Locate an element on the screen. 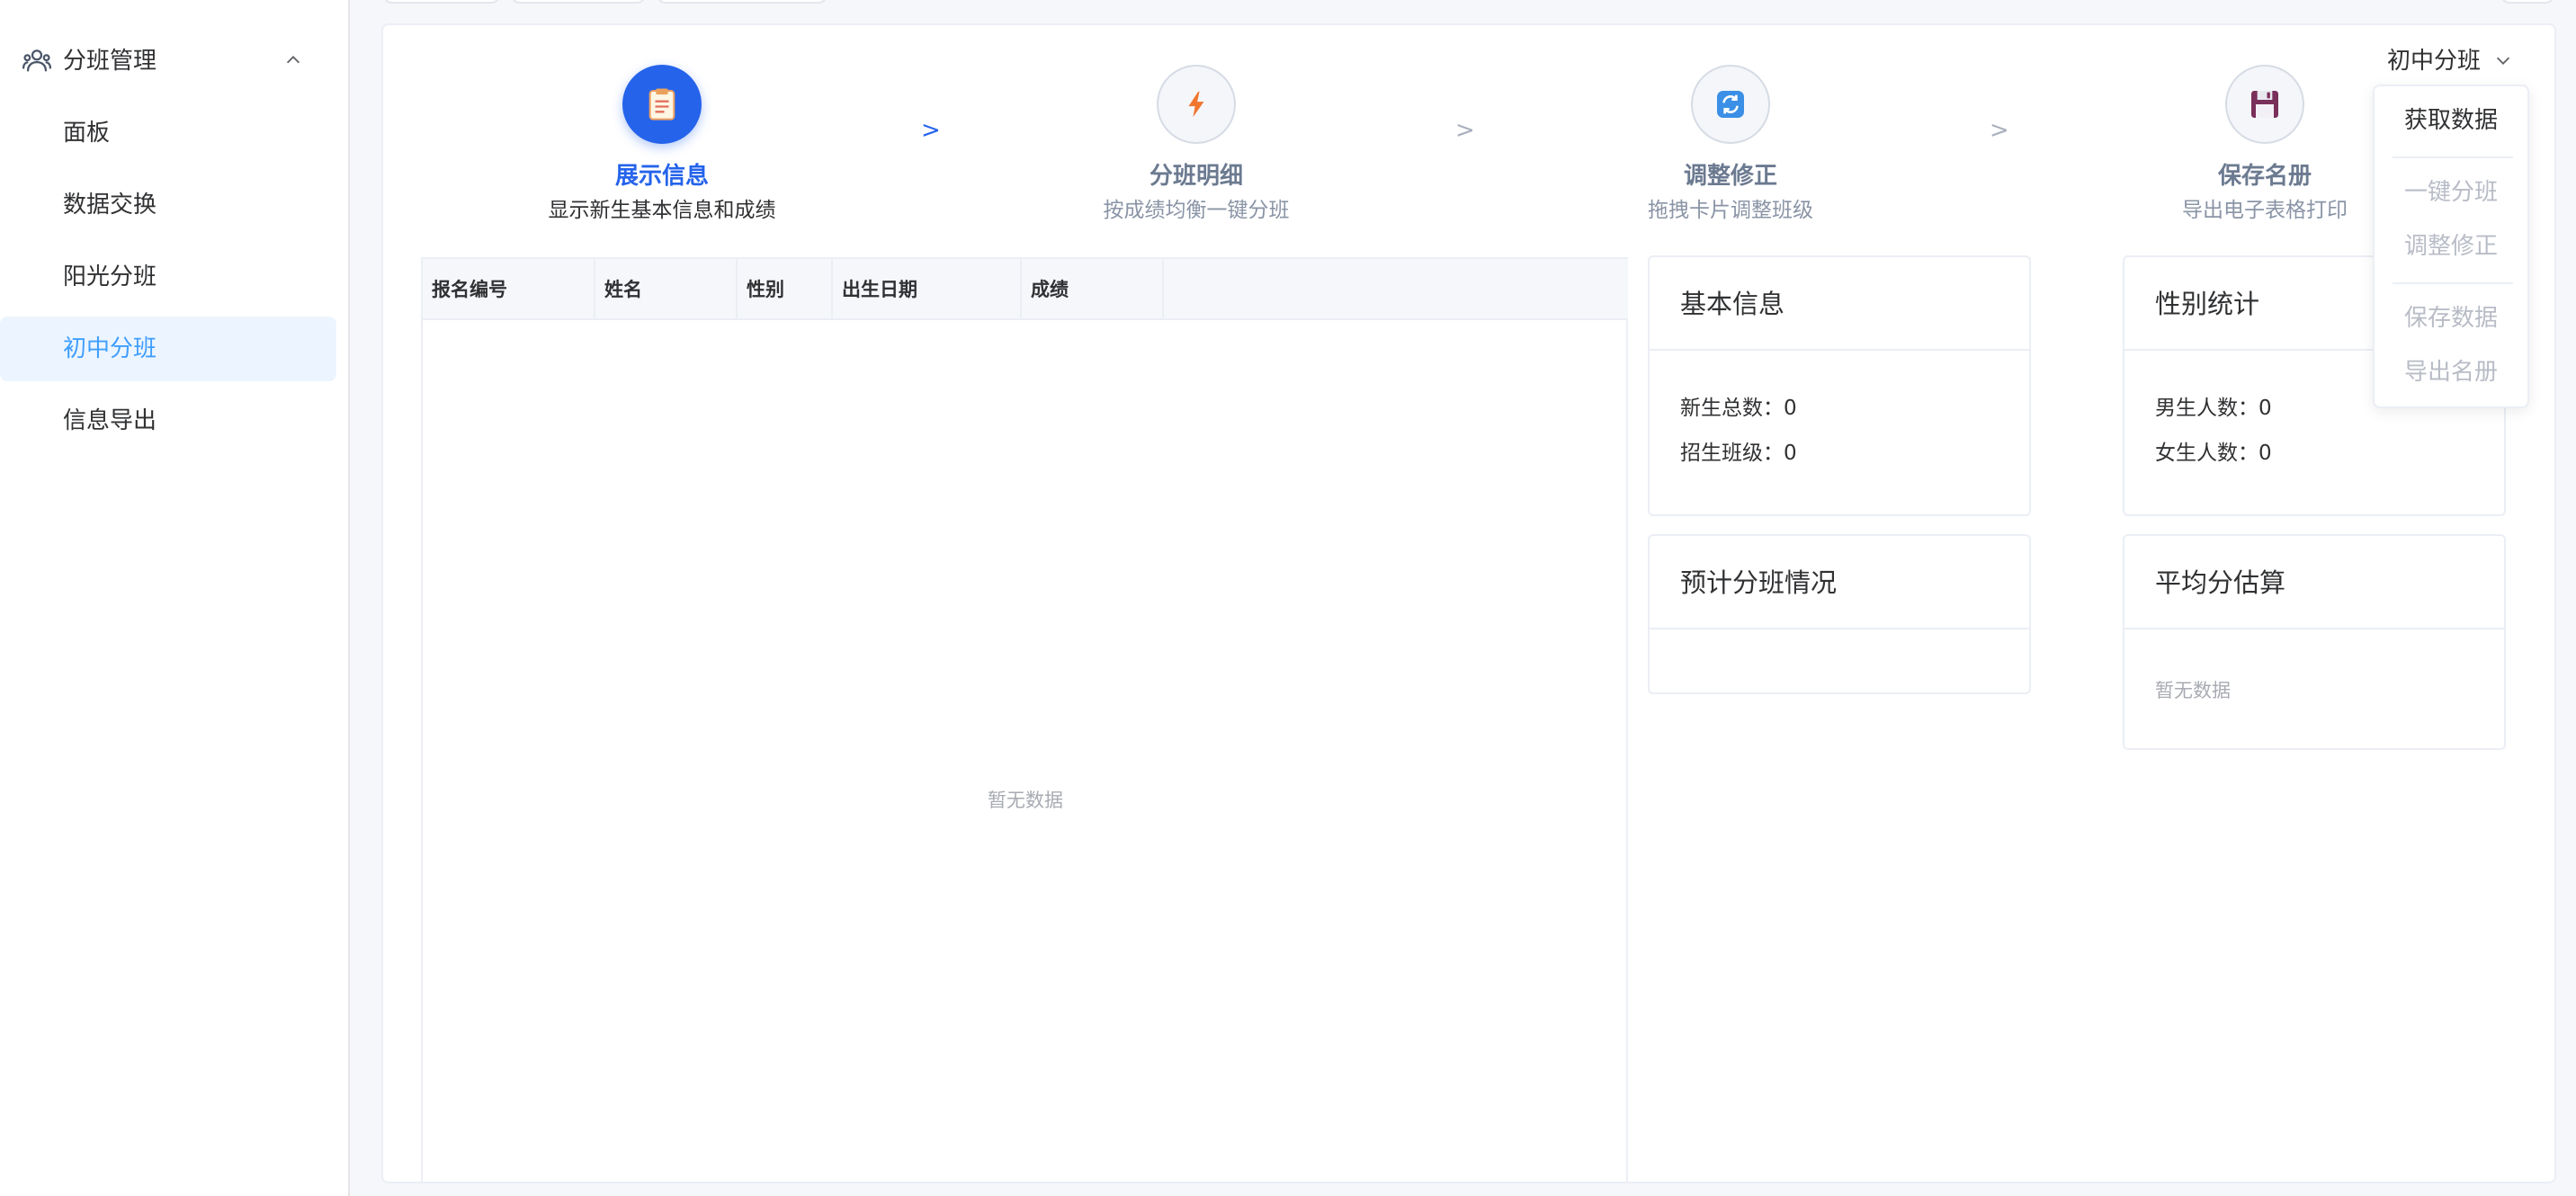 The image size is (2576, 1196). card-basic-info: 基本信息 新生总数：0 招生班级：0 is located at coordinates (1839, 385).